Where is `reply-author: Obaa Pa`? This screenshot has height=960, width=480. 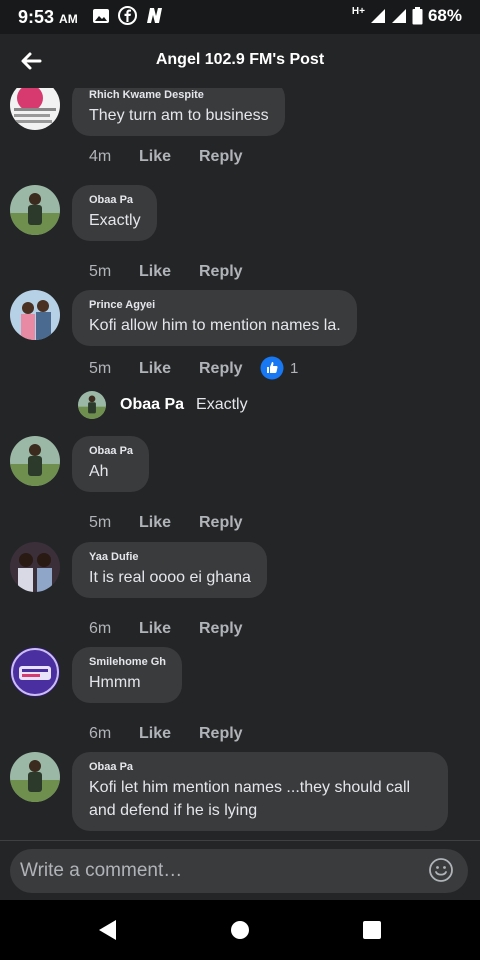 reply-author: Obaa Pa is located at coordinates (152, 405).